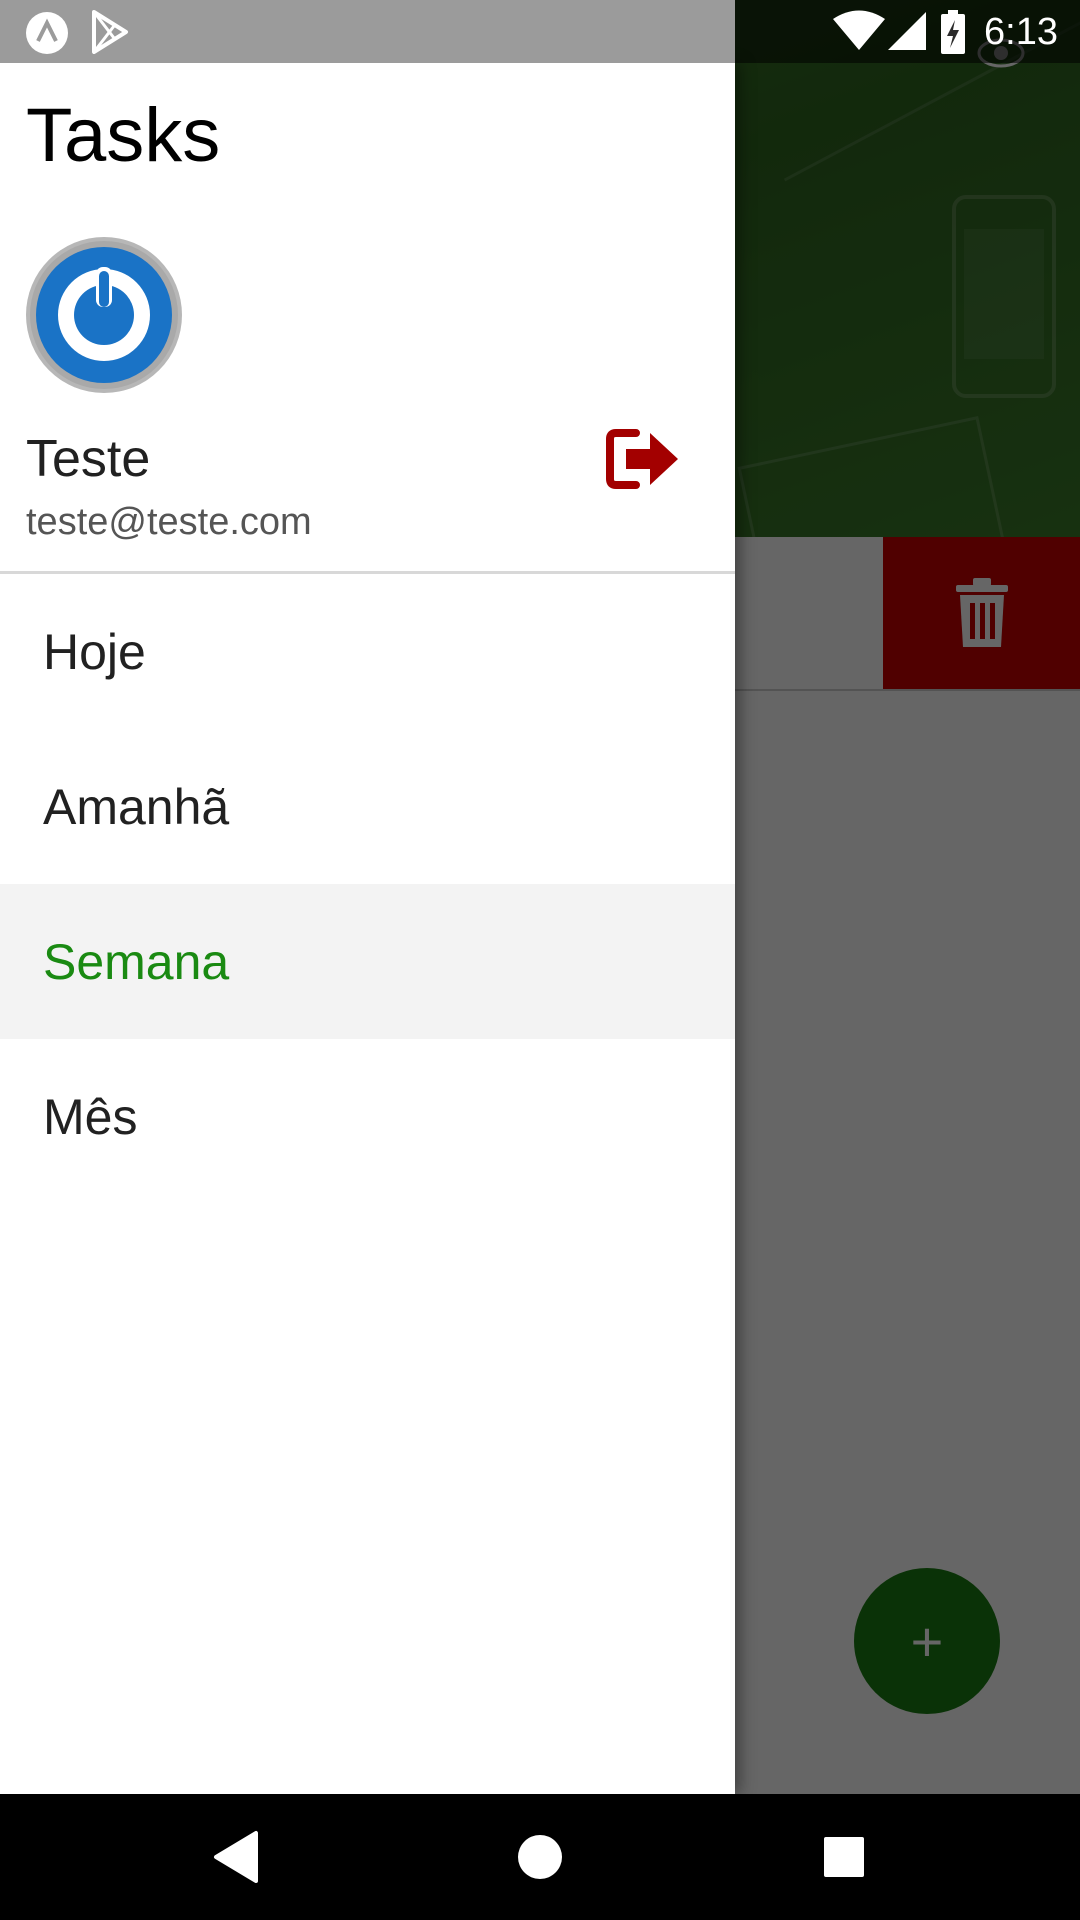 The width and height of the screenshot is (1080, 1920). I want to click on wifi-icon, so click(859, 30).